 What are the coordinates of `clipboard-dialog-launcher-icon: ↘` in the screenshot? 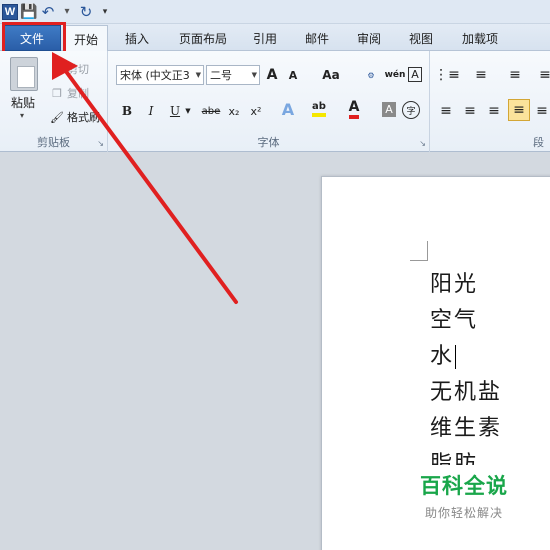 It's located at (100, 143).